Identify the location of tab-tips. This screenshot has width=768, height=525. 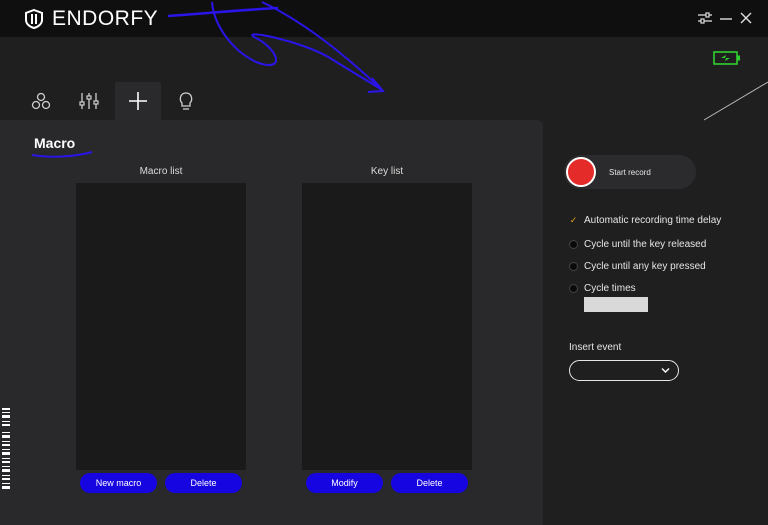
(186, 101).